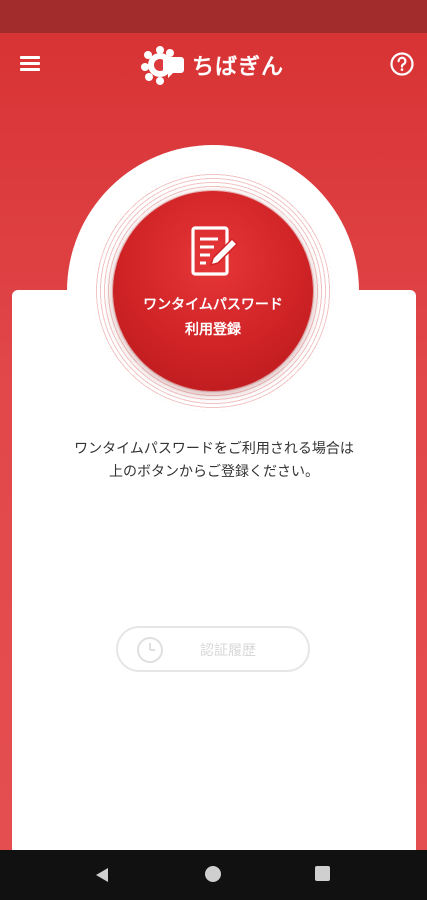 Image resolution: width=427 pixels, height=900 pixels. Describe the element at coordinates (162, 65) in the screenshot. I see `flower-logo-icon` at that location.